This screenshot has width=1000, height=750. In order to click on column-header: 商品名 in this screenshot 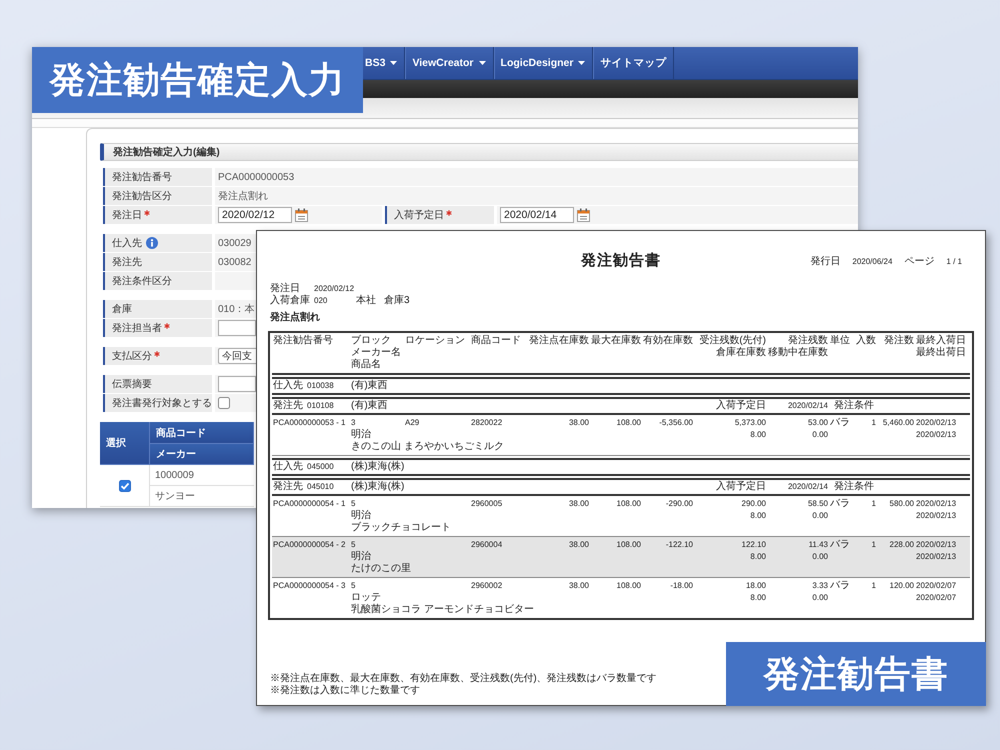, I will do `click(366, 365)`.